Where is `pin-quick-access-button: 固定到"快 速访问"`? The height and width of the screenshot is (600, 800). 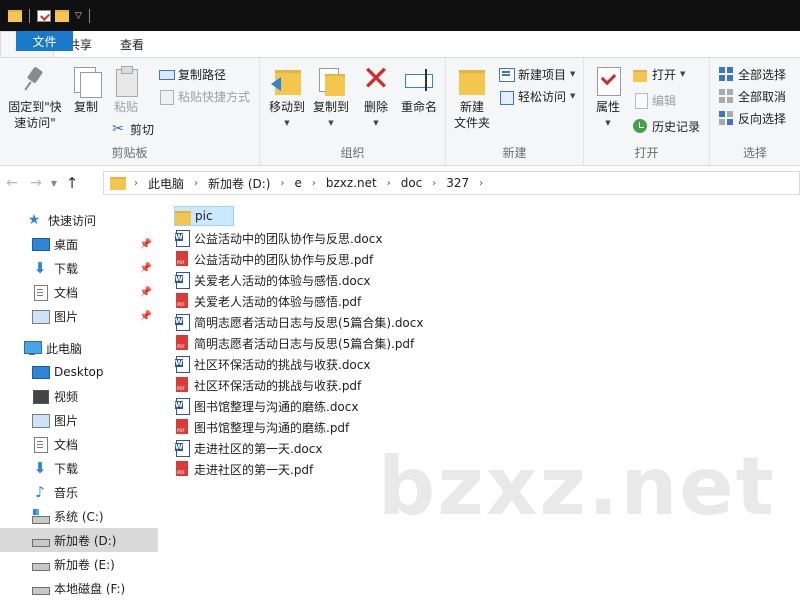
pin-quick-access-button: 固定到"快 速访问" is located at coordinates (35, 97).